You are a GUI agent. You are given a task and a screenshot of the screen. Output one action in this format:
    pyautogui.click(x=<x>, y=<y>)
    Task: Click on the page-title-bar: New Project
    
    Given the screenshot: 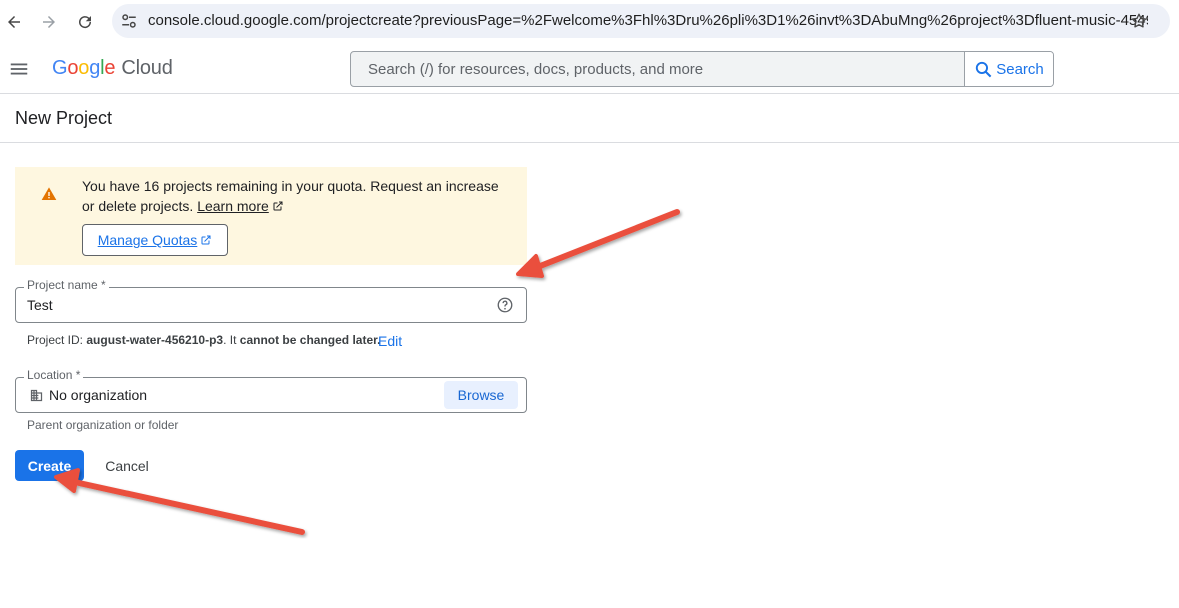 What is the action you would take?
    pyautogui.click(x=589, y=118)
    